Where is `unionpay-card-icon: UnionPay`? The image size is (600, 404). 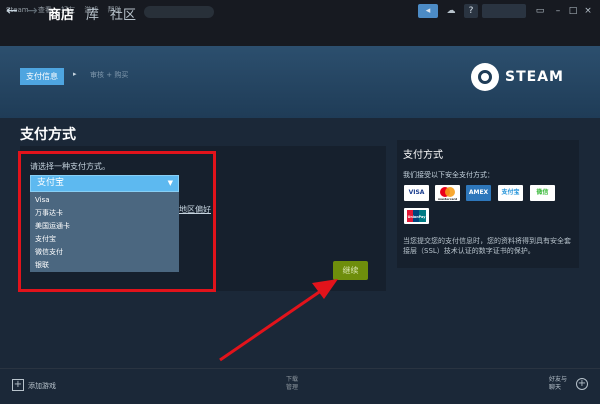 unionpay-card-icon: UnionPay is located at coordinates (416, 216).